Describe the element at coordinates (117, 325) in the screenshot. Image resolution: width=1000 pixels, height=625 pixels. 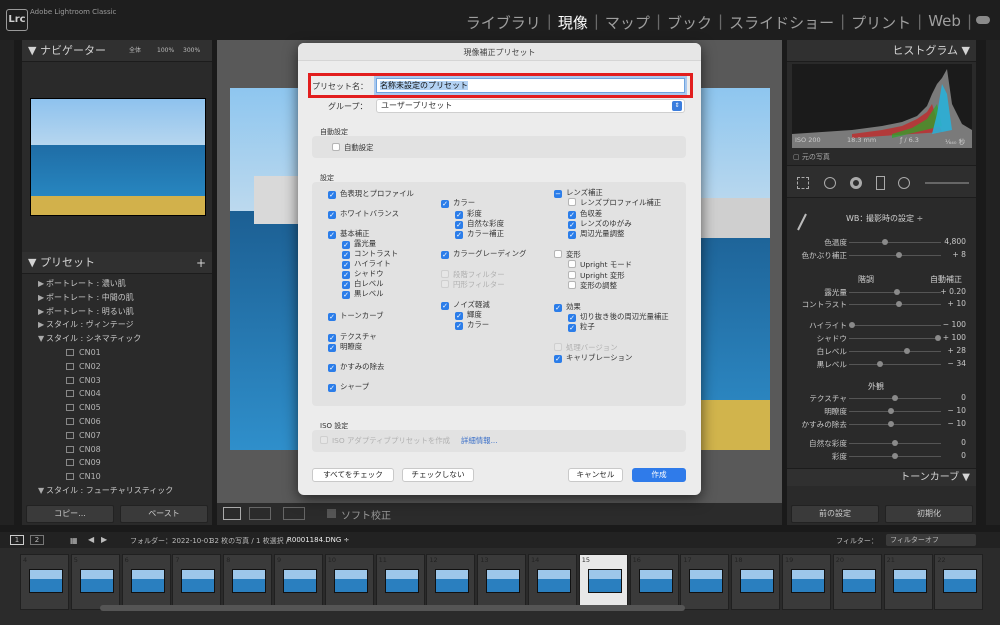
I see `preset-folder: ▶ スタイル : ヴィンテージ` at that location.